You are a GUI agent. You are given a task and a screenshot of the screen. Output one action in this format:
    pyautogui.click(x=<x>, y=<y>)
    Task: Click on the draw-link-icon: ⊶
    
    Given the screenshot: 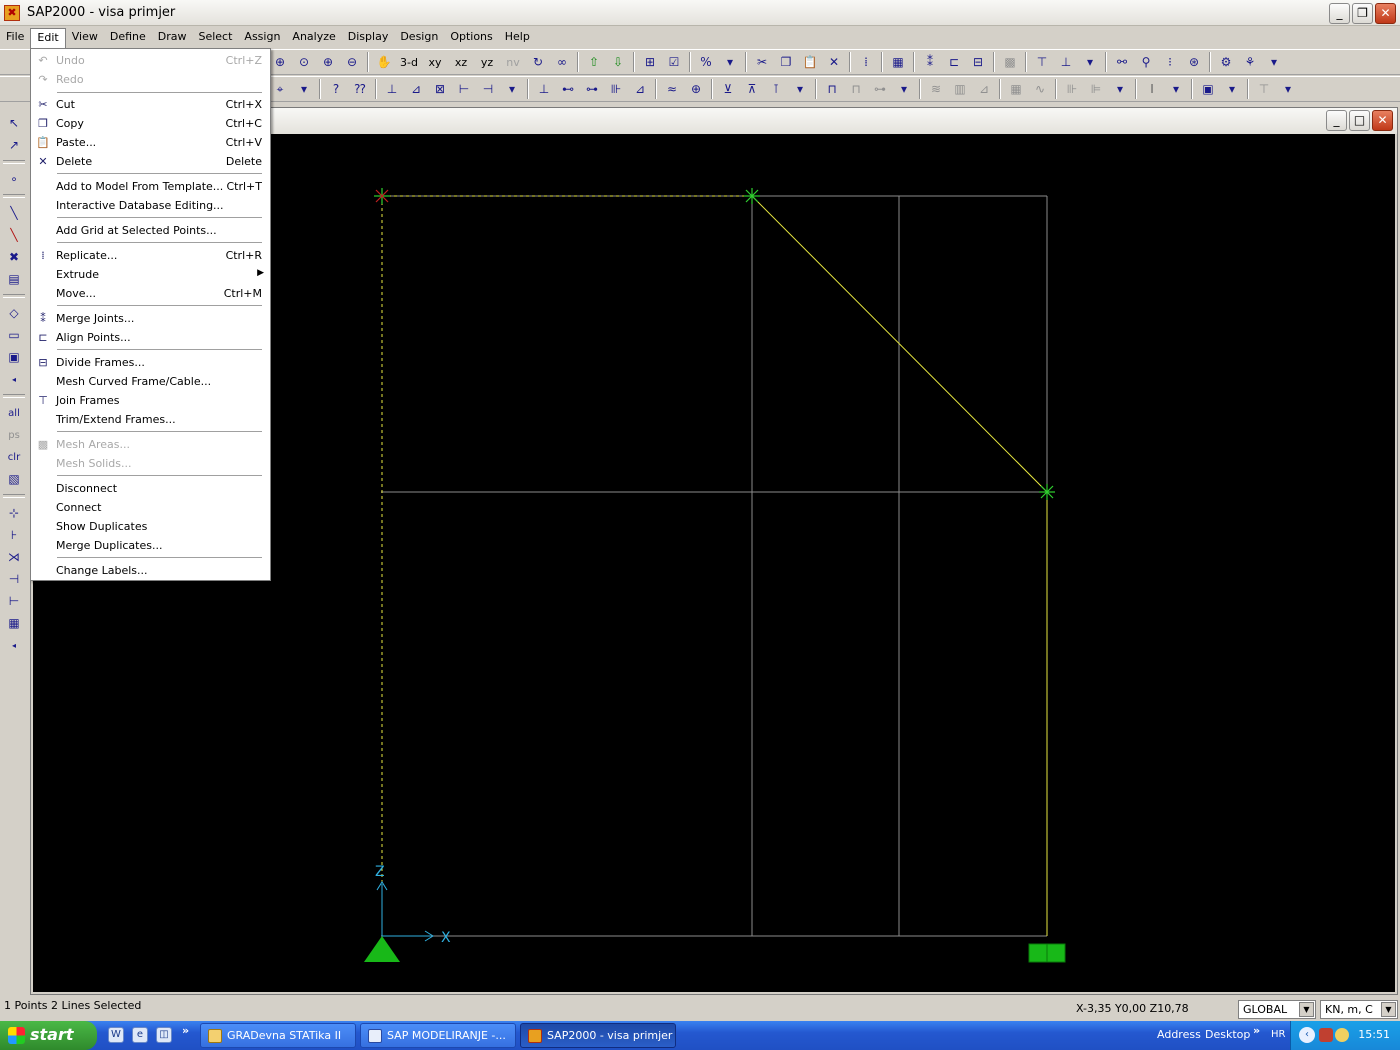 What is the action you would take?
    pyautogui.click(x=880, y=89)
    